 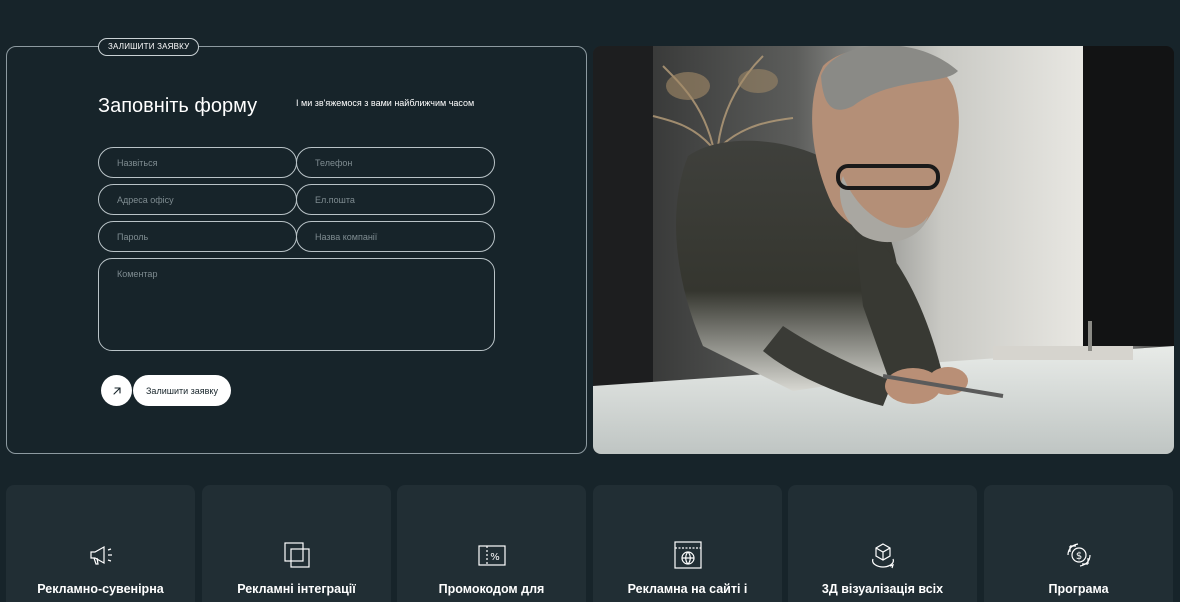 I want to click on service-card: Рекламні інтеграції, so click(x=296, y=543).